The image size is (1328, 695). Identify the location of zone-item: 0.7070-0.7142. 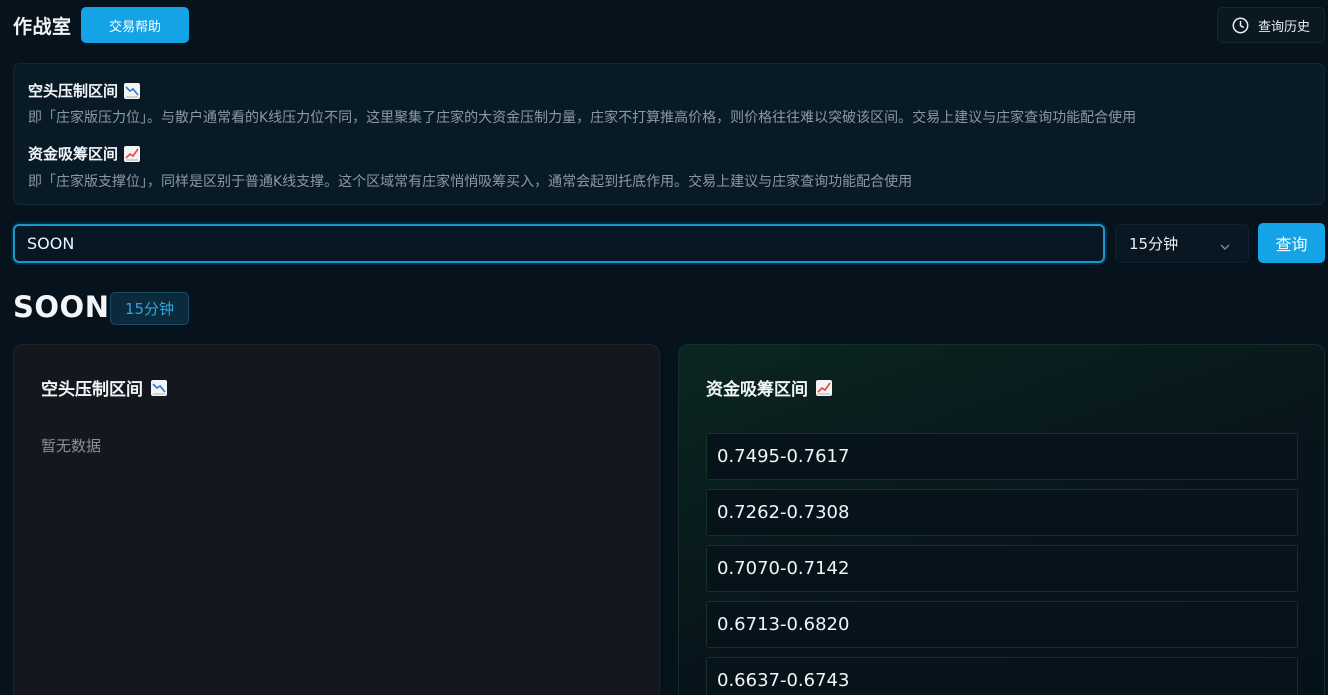
(1002, 568).